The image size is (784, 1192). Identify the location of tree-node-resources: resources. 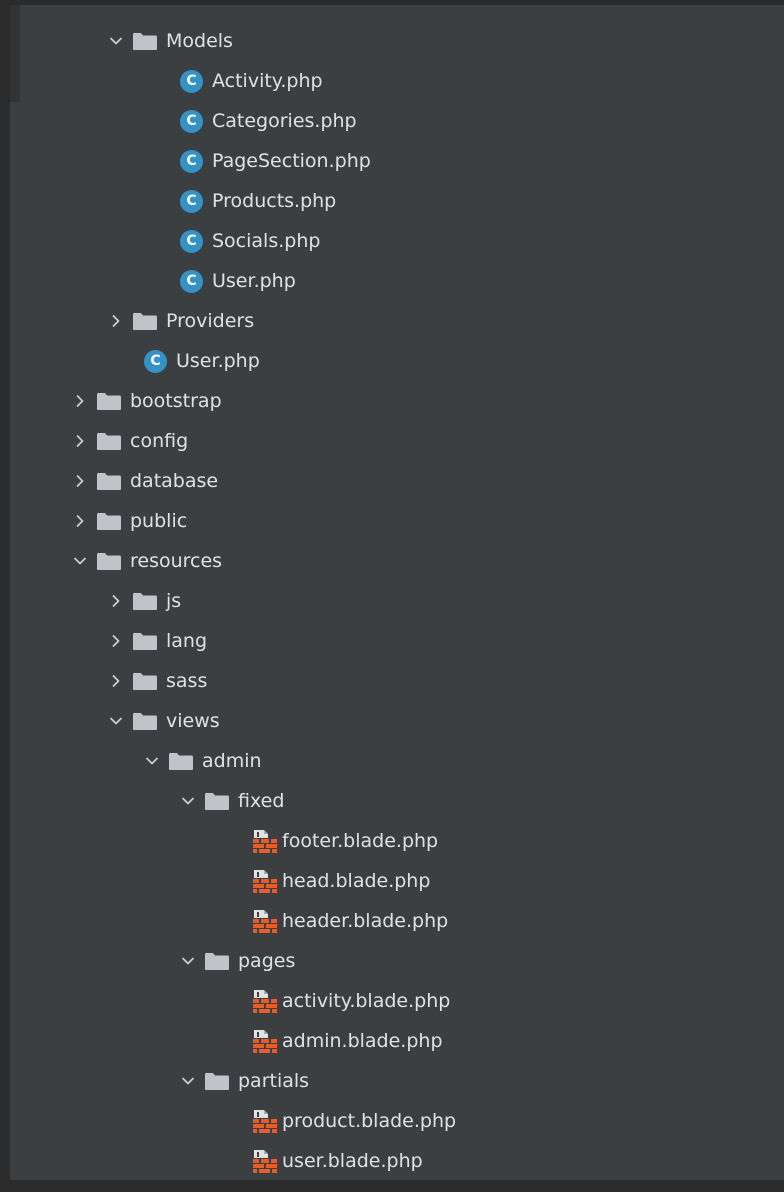
(392, 561).